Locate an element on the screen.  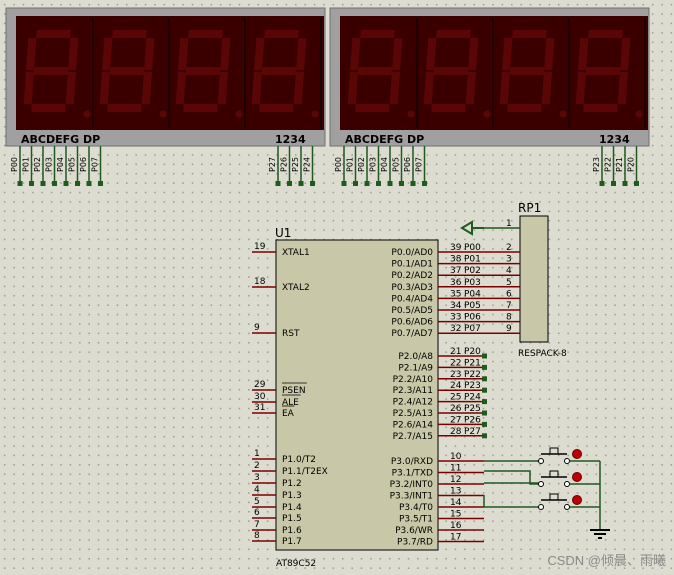
mcu-net-label: P23 is located at coordinates (472, 386).